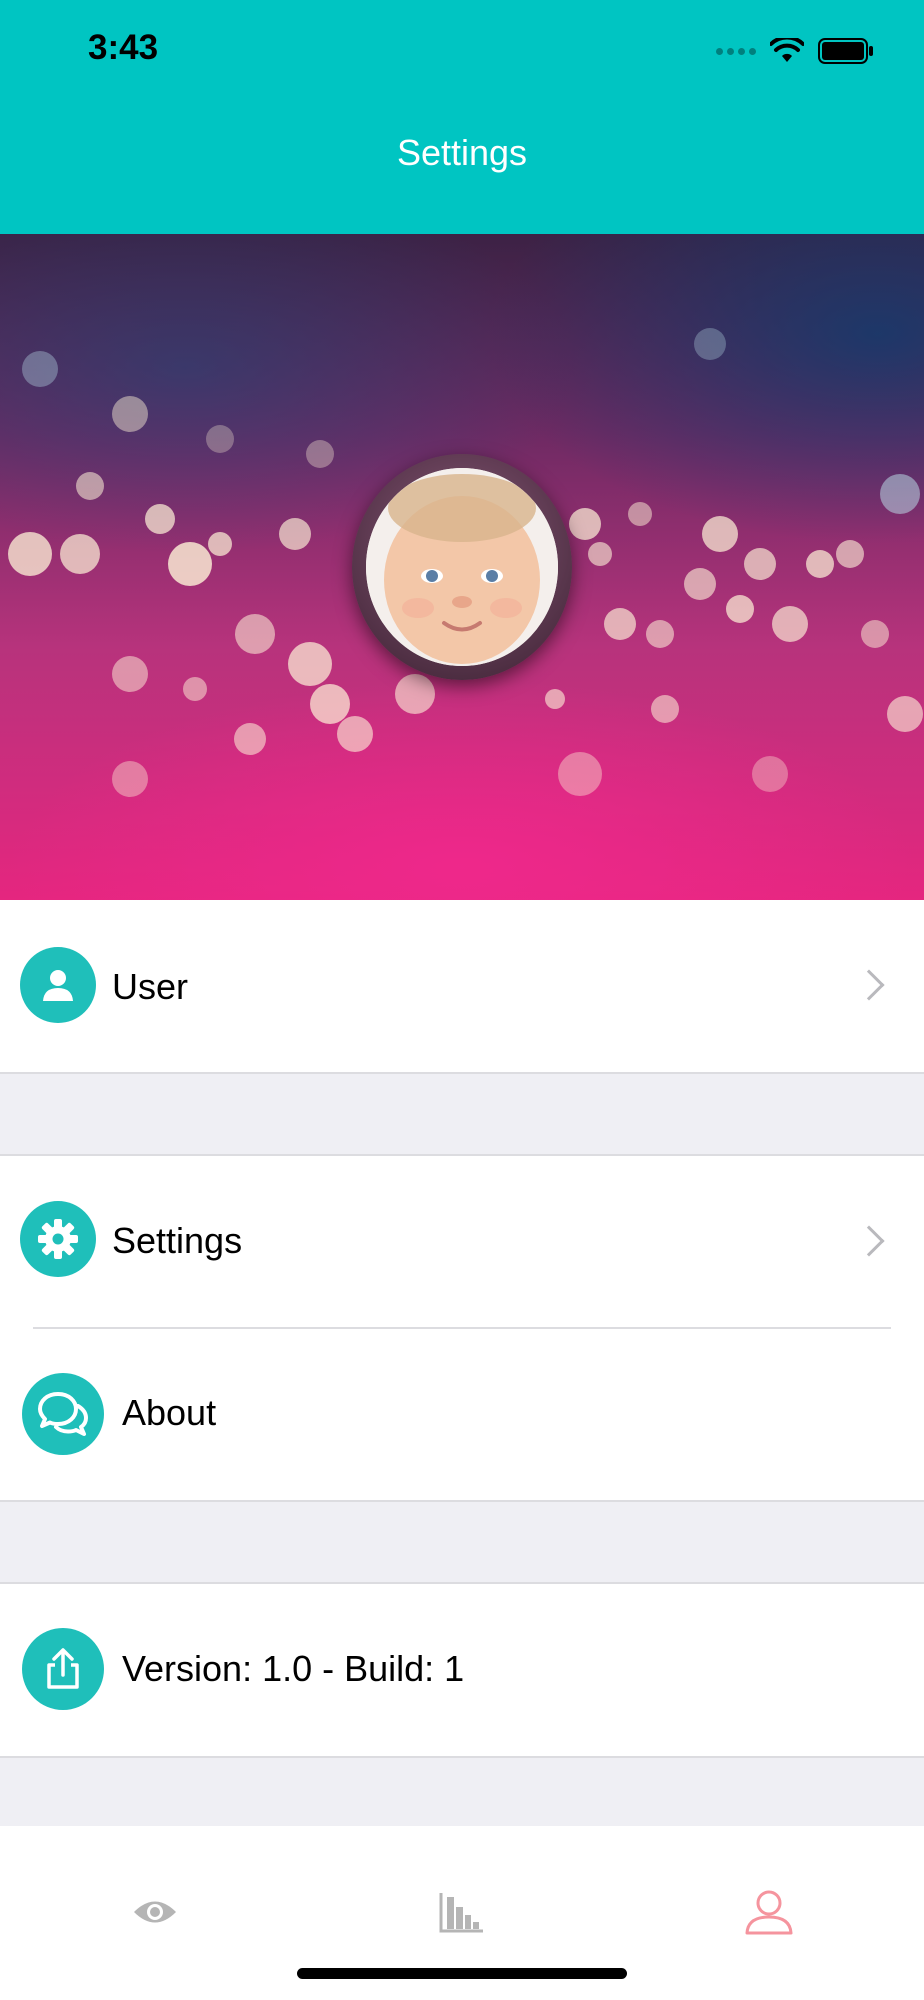 This screenshot has width=924, height=2000. What do you see at coordinates (123, 47) in the screenshot?
I see `status-time: 3:43` at bounding box center [123, 47].